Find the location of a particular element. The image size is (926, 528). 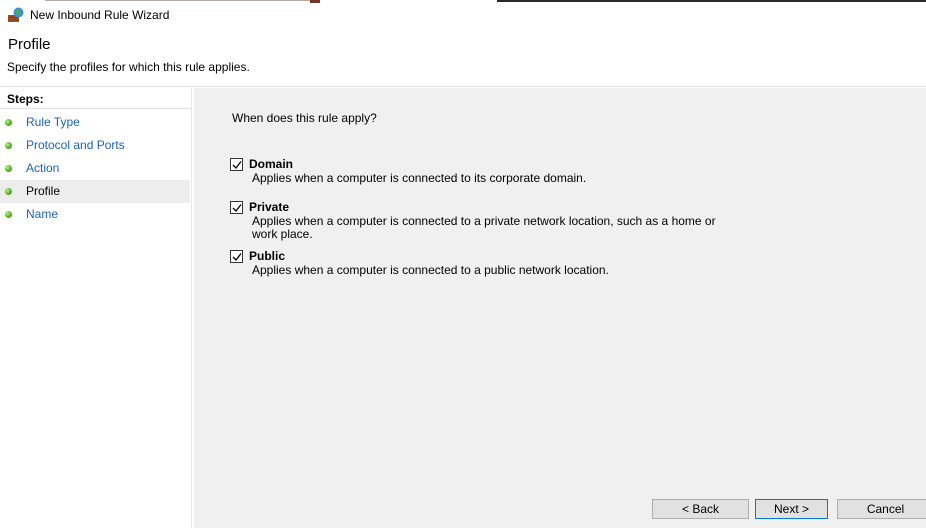

question-text: When does this rule apply? is located at coordinates (304, 118).